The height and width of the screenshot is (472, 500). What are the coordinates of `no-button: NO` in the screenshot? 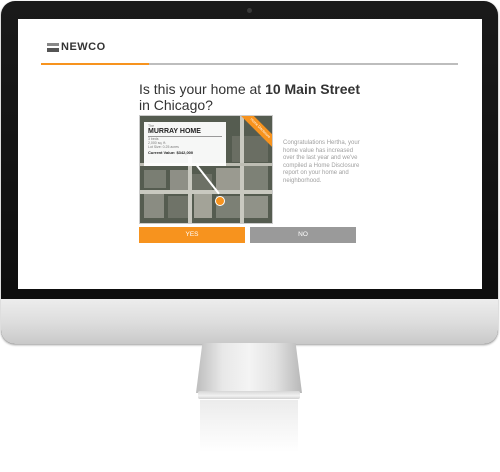 It's located at (303, 235).